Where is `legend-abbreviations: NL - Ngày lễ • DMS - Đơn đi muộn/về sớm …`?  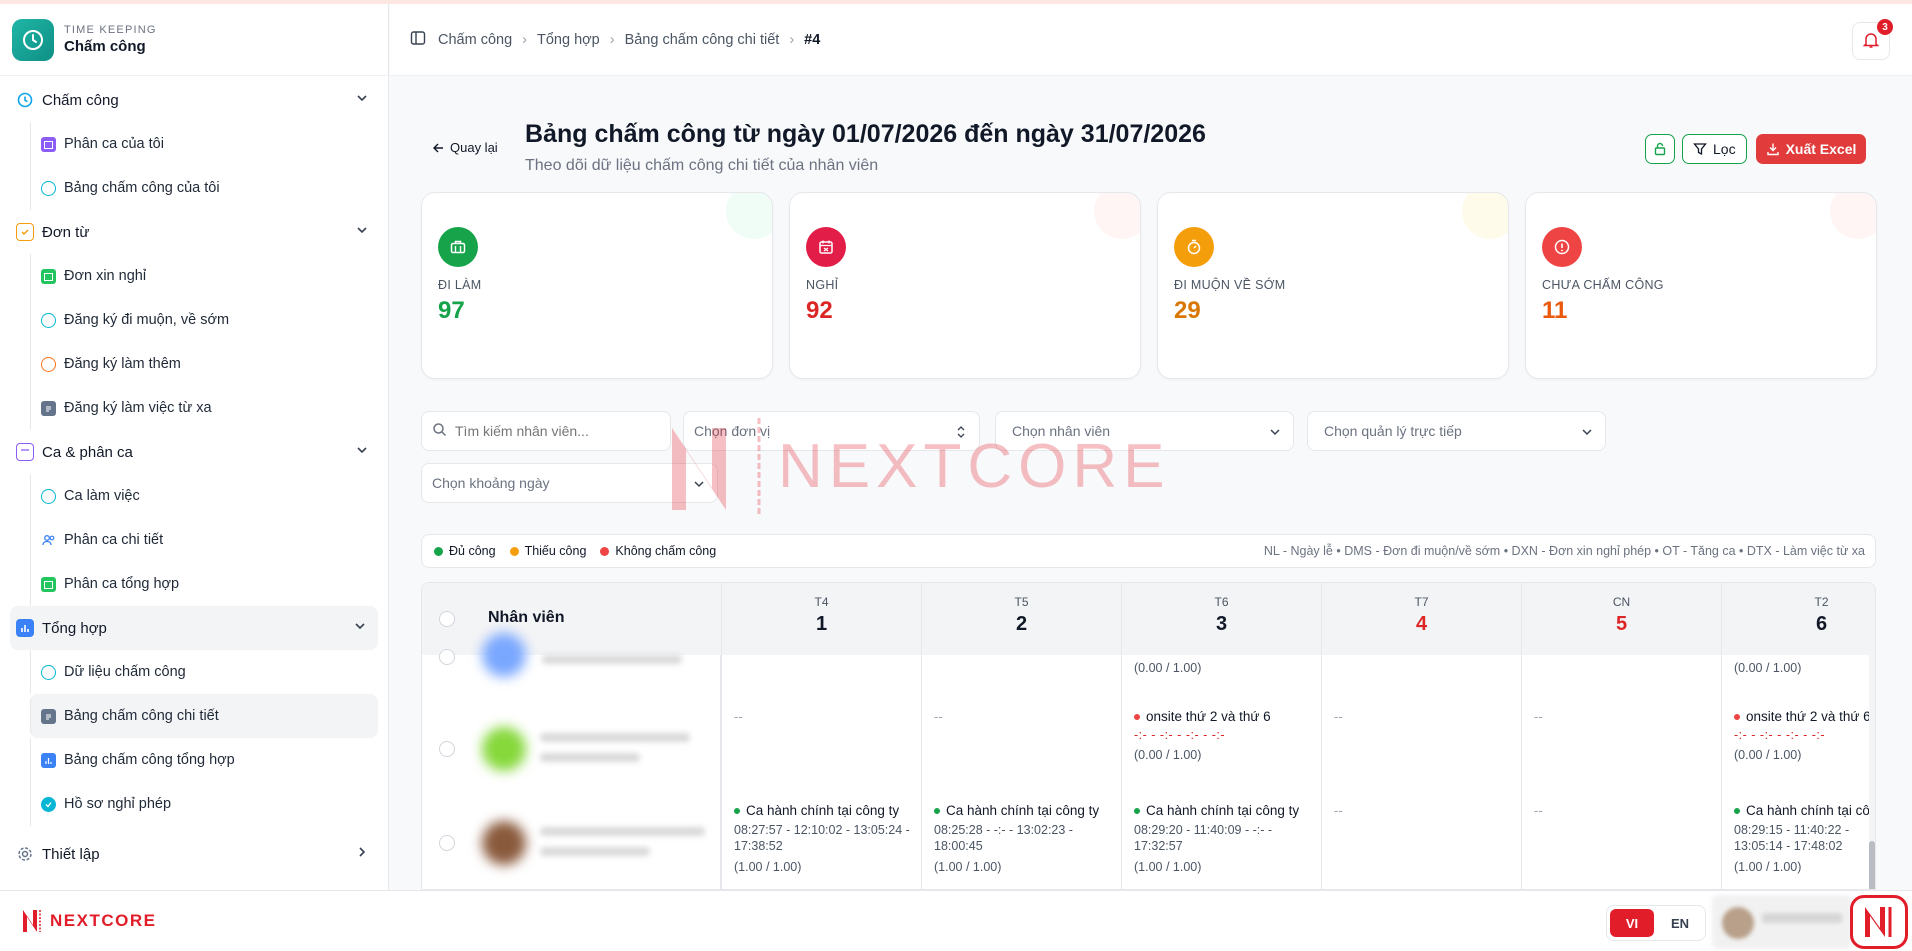 legend-abbreviations: NL - Ngày lễ • DMS - Đơn đi muộn/về sớm … is located at coordinates (1564, 551).